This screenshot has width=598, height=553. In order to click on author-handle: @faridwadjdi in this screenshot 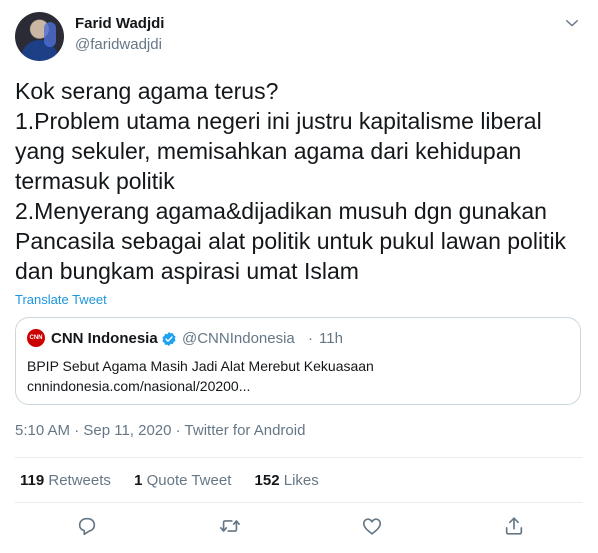, I will do `click(118, 44)`.